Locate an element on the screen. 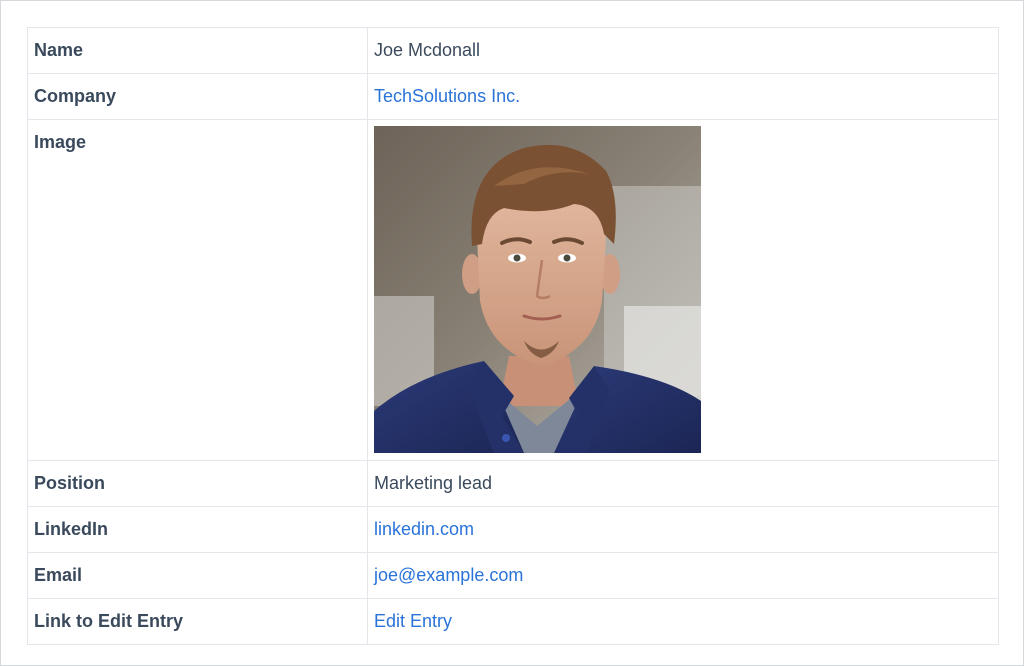  company-label: Company is located at coordinates (197, 96).